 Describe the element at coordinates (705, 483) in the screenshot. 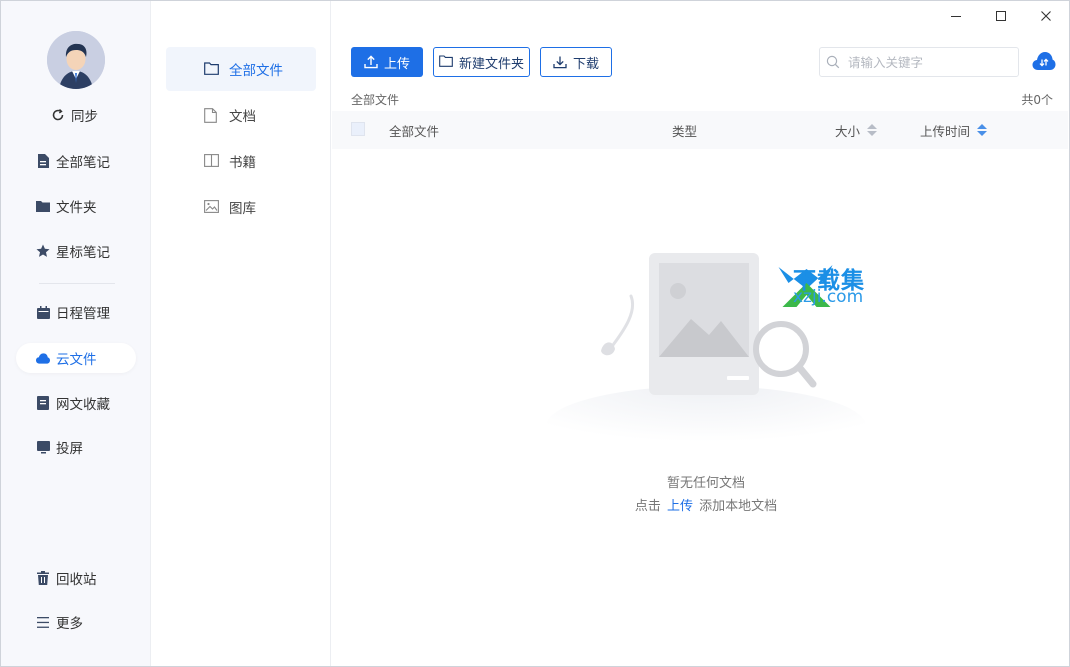

I see `empty-state-title: 暂无任何文档` at that location.